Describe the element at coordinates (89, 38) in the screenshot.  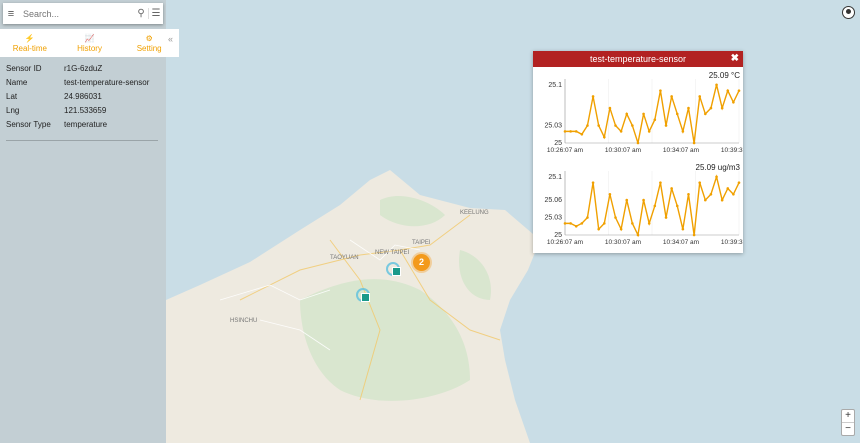
I see `line-chart-icon: 📈` at that location.